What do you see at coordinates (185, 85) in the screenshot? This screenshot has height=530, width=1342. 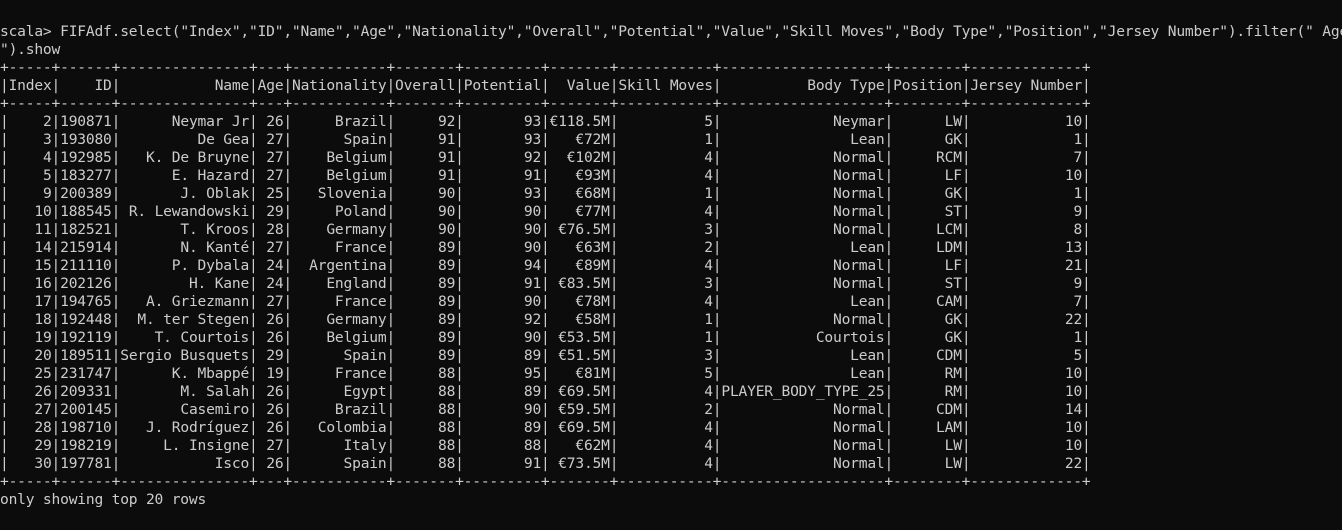 I see `column-header: Name` at bounding box center [185, 85].